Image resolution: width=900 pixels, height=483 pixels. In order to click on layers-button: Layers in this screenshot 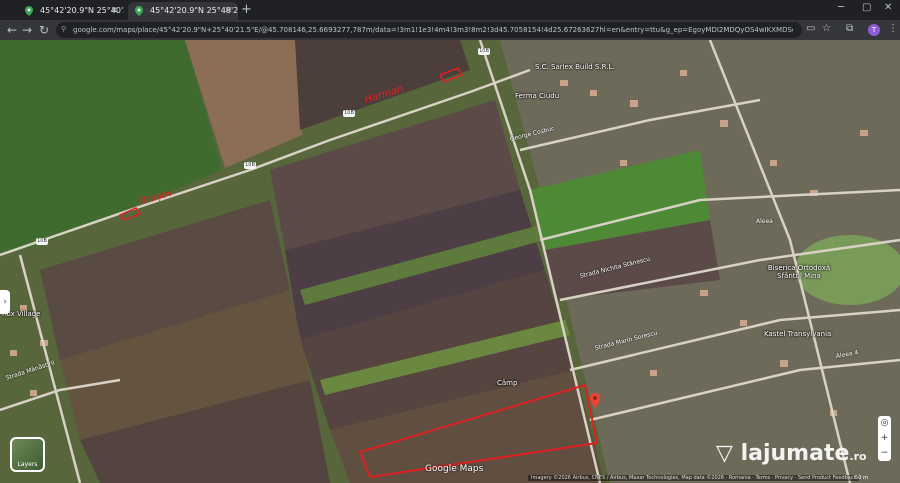, I will do `click(27, 454)`.